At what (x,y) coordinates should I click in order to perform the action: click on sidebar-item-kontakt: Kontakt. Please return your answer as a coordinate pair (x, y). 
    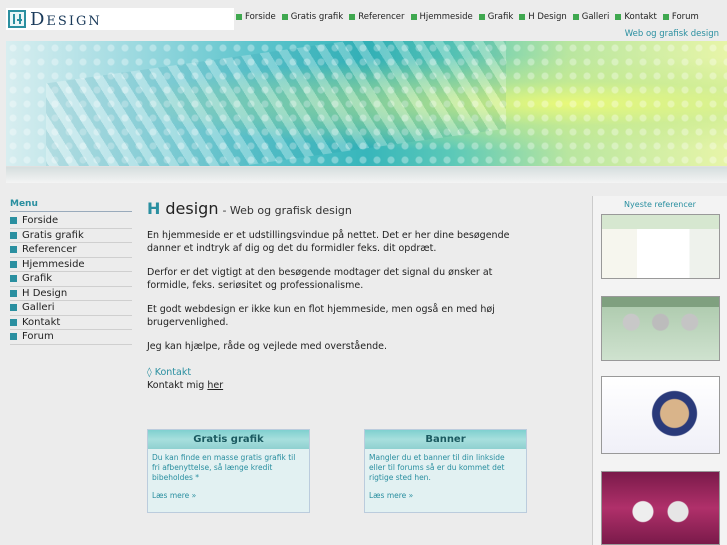
    Looking at the image, I should click on (71, 323).